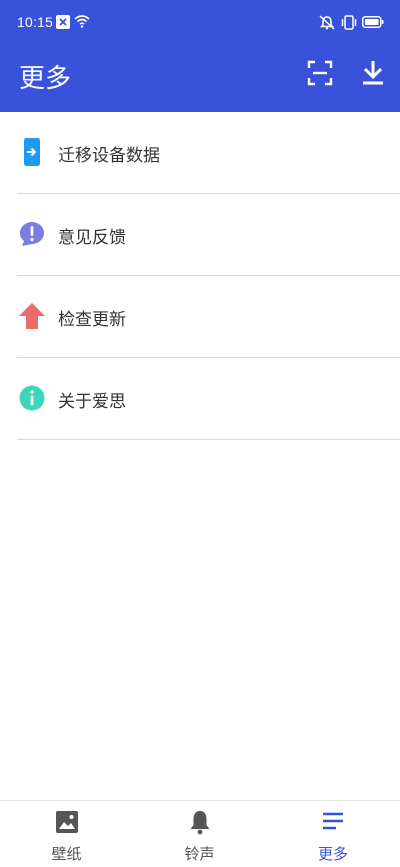 This screenshot has height=867, width=400. What do you see at coordinates (200, 317) in the screenshot?
I see `menu-item-check-update: 检查更新` at bounding box center [200, 317].